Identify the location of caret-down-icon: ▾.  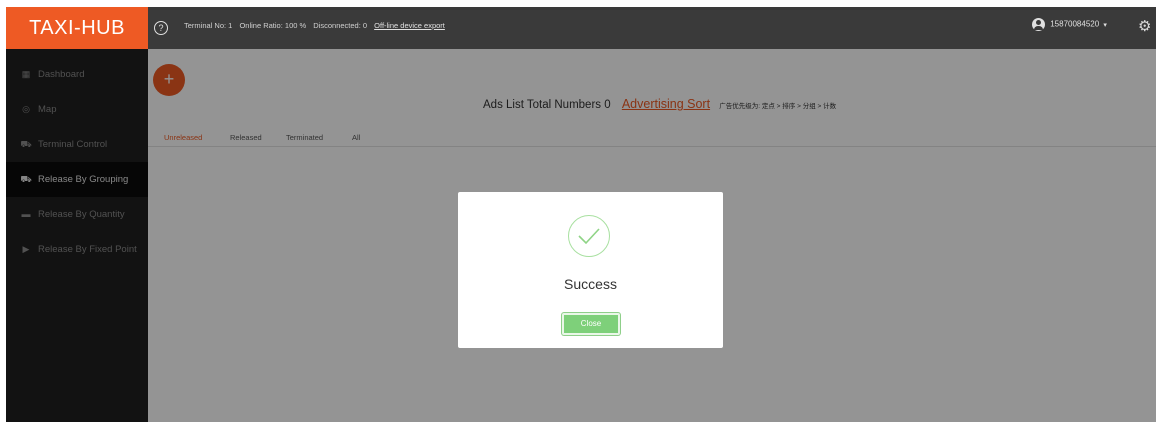
(1105, 25).